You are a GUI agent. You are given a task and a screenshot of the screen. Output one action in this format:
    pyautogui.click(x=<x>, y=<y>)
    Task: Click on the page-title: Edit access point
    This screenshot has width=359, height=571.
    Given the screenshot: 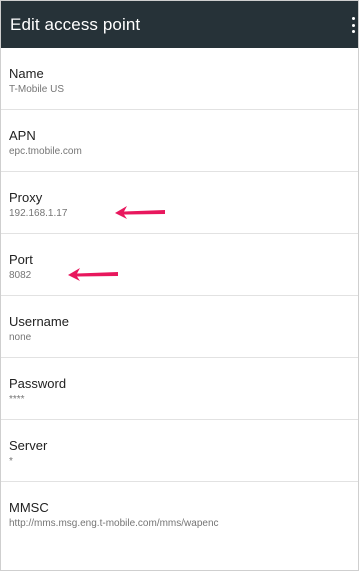 What is the action you would take?
    pyautogui.click(x=75, y=24)
    